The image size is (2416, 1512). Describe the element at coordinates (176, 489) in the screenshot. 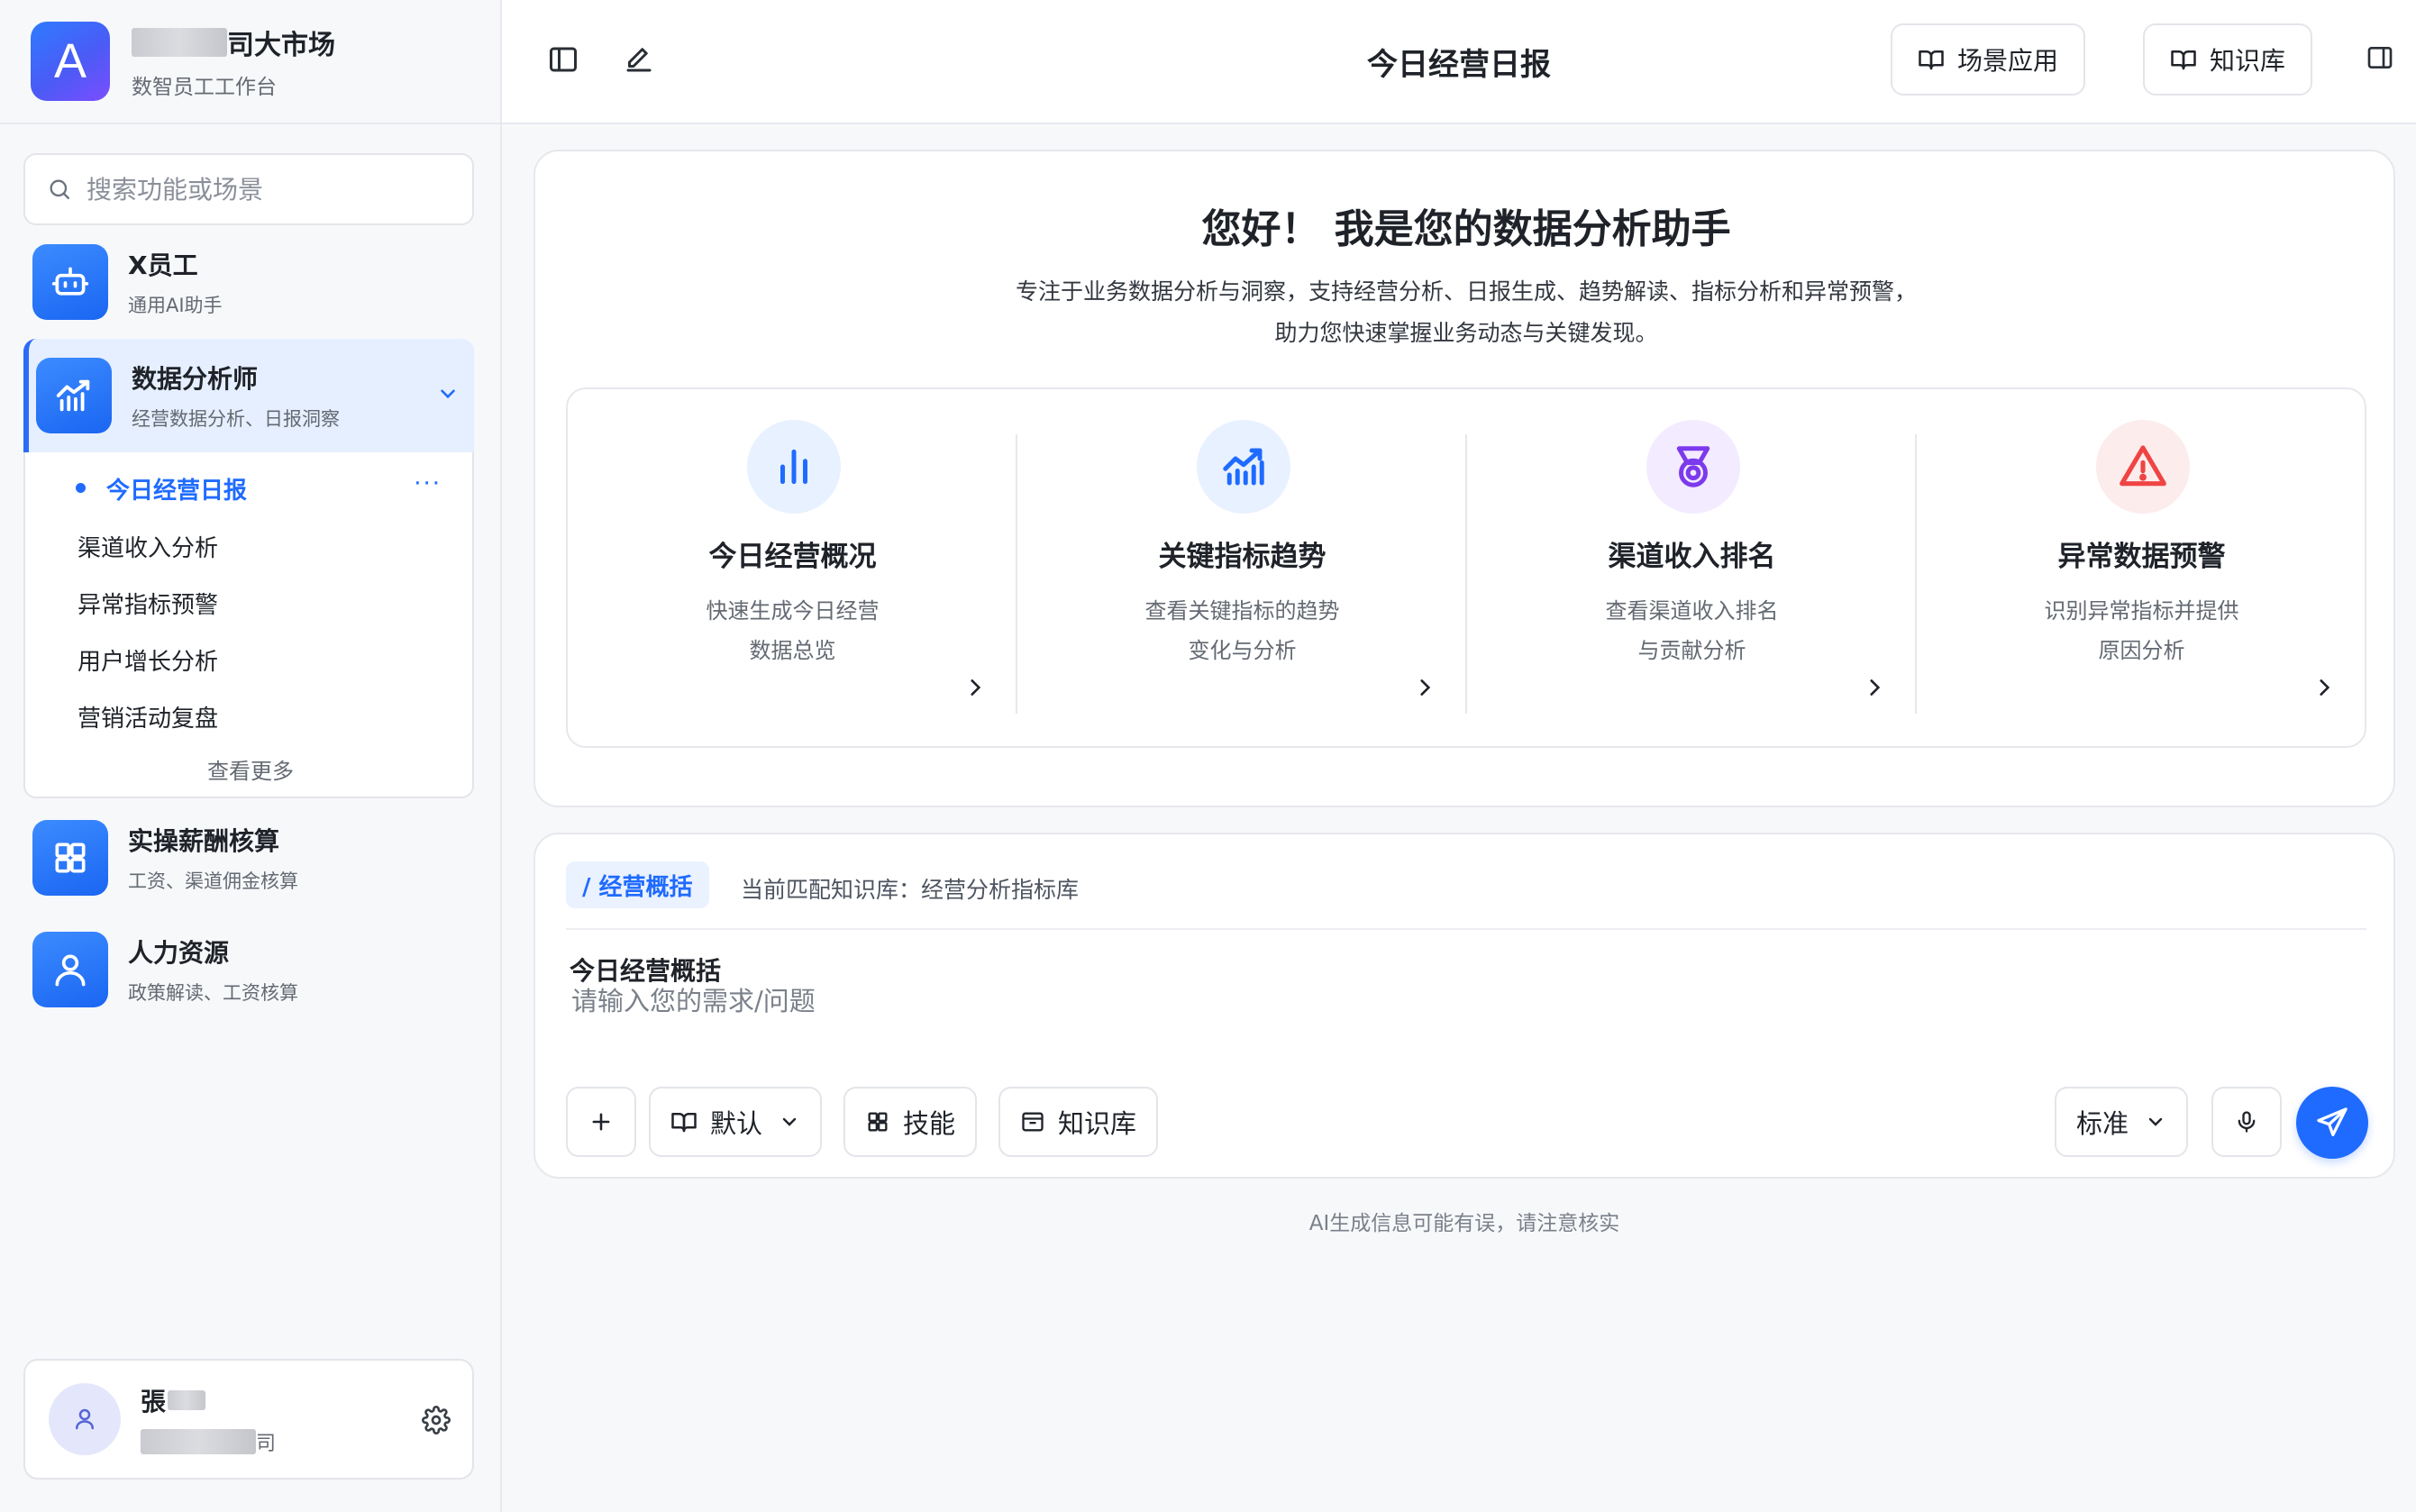

I see `sub-item-daily-report: 今日经营日报` at that location.